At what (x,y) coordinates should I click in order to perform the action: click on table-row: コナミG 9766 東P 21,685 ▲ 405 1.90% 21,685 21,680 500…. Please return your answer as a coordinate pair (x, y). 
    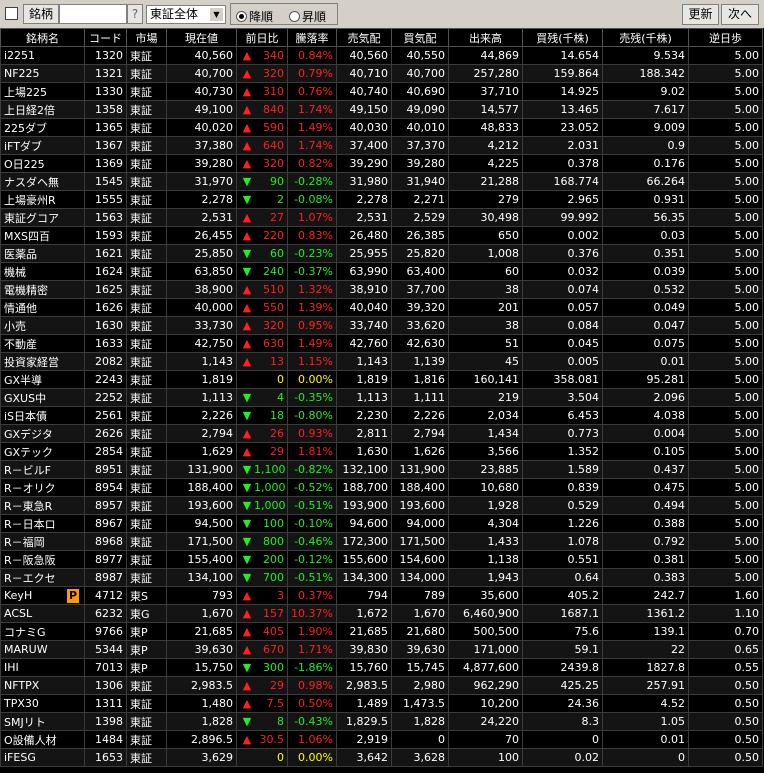
    Looking at the image, I should click on (381, 631).